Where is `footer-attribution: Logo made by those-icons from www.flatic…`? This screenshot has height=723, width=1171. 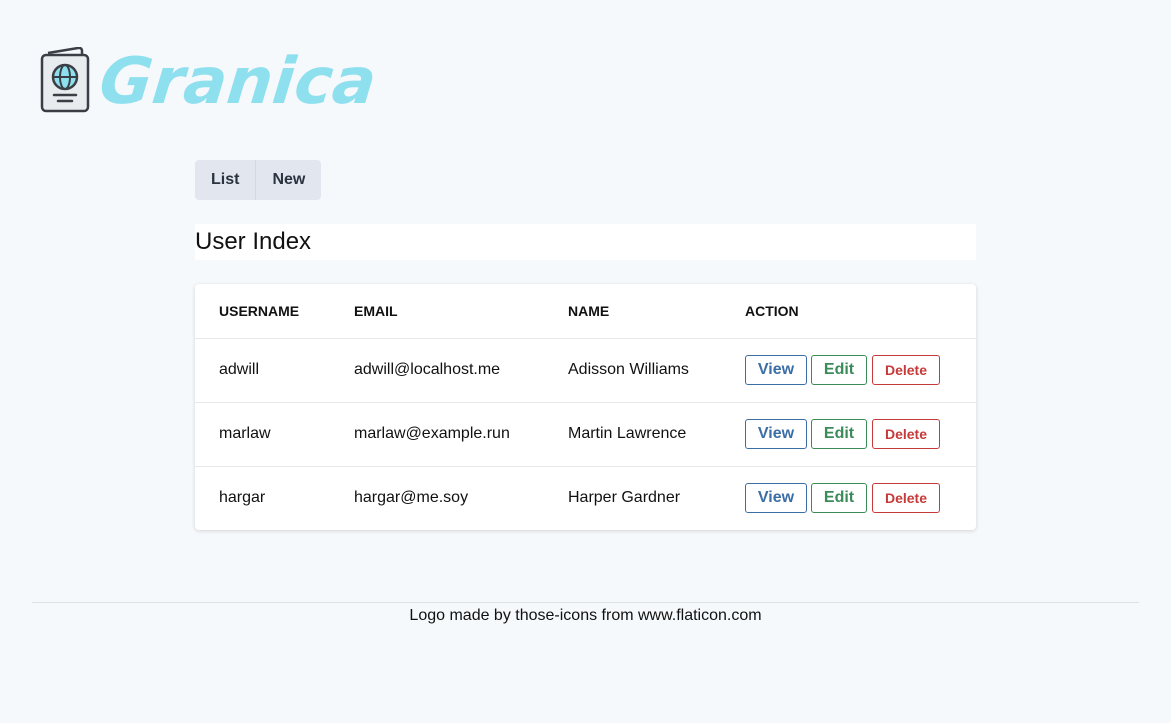 footer-attribution: Logo made by those-icons from www.flatic… is located at coordinates (585, 613).